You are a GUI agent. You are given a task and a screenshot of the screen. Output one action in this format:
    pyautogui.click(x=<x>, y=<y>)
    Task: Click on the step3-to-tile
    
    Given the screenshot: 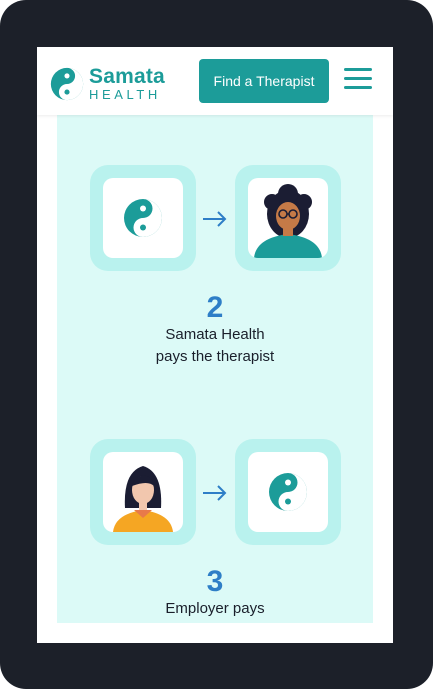 What is the action you would take?
    pyautogui.click(x=288, y=492)
    